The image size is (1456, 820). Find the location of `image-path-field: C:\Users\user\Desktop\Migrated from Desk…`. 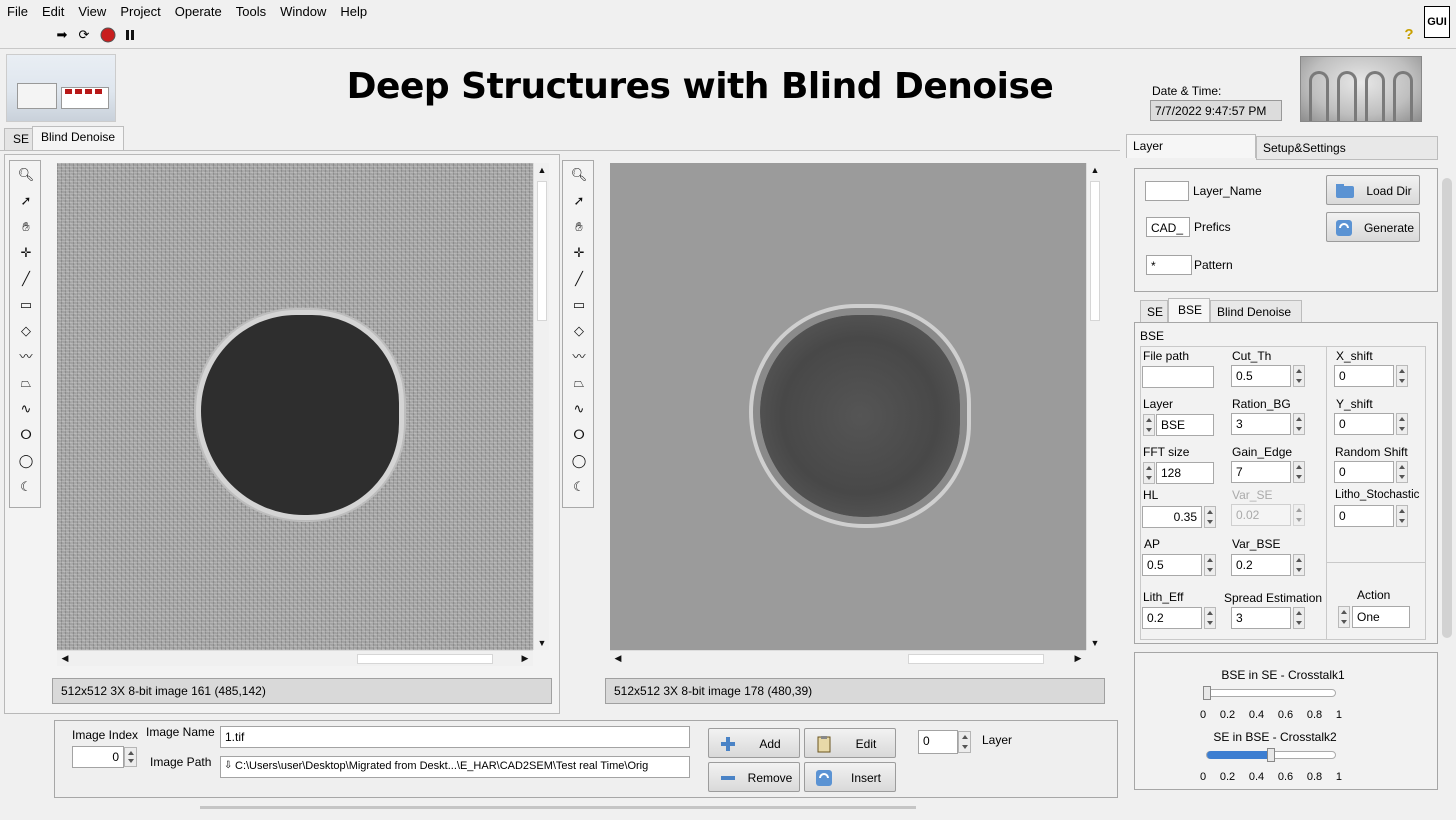

image-path-field: C:\Users\user\Desktop\Migrated from Desk… is located at coordinates (455, 767).